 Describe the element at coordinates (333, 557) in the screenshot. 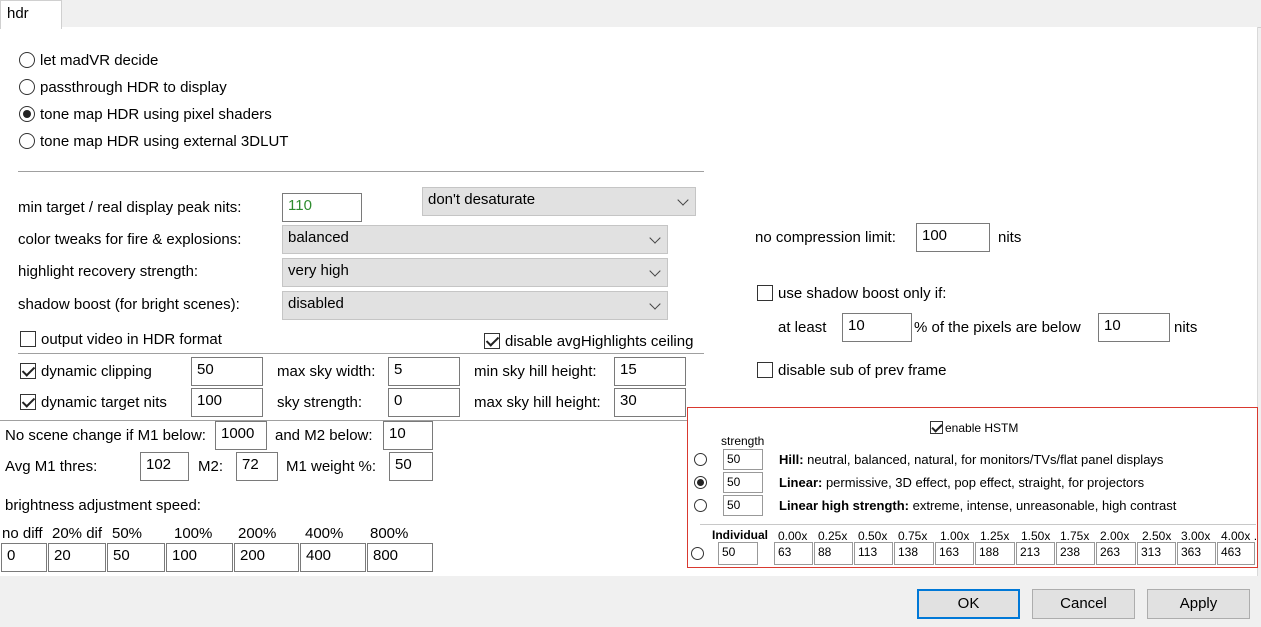

I see `brightness-input-5: 400` at that location.